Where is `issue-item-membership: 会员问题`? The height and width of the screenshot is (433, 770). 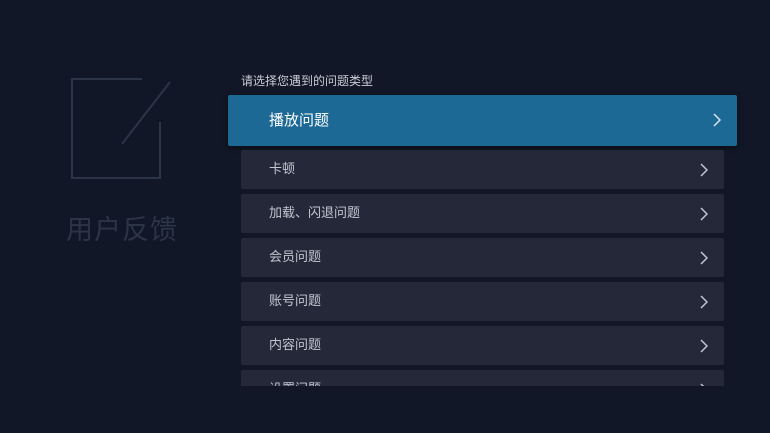 issue-item-membership: 会员问题 is located at coordinates (482, 257).